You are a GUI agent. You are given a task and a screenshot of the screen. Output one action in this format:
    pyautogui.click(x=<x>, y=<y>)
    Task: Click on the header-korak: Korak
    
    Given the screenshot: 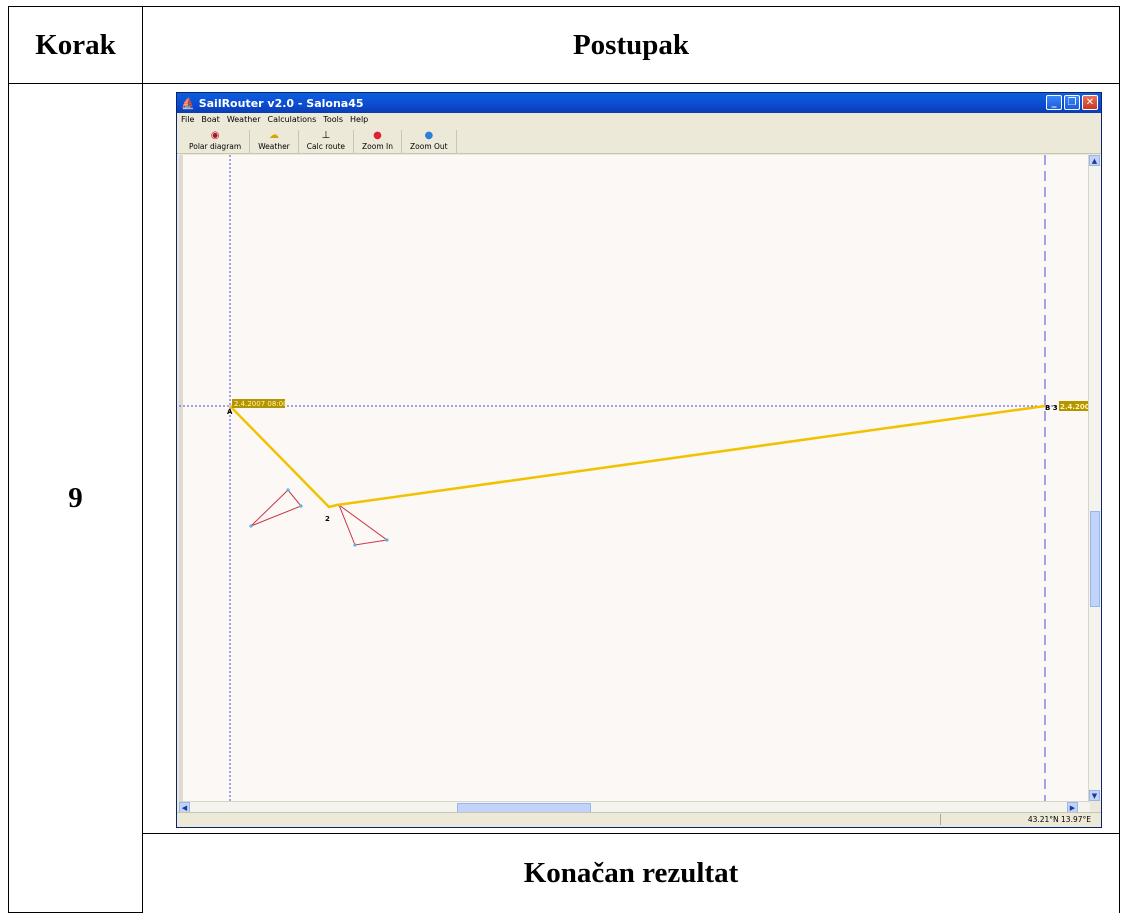 What is the action you would take?
    pyautogui.click(x=75, y=45)
    